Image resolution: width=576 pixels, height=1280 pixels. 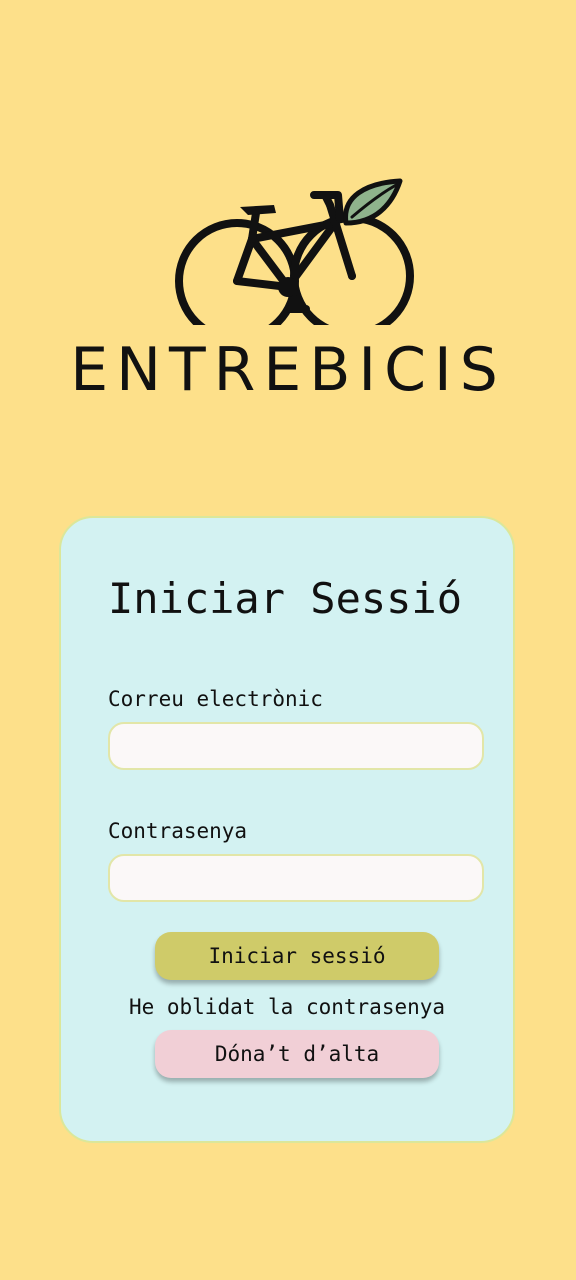 I want to click on forgot-password-link: He oblidat la contrasenya, so click(x=287, y=1007).